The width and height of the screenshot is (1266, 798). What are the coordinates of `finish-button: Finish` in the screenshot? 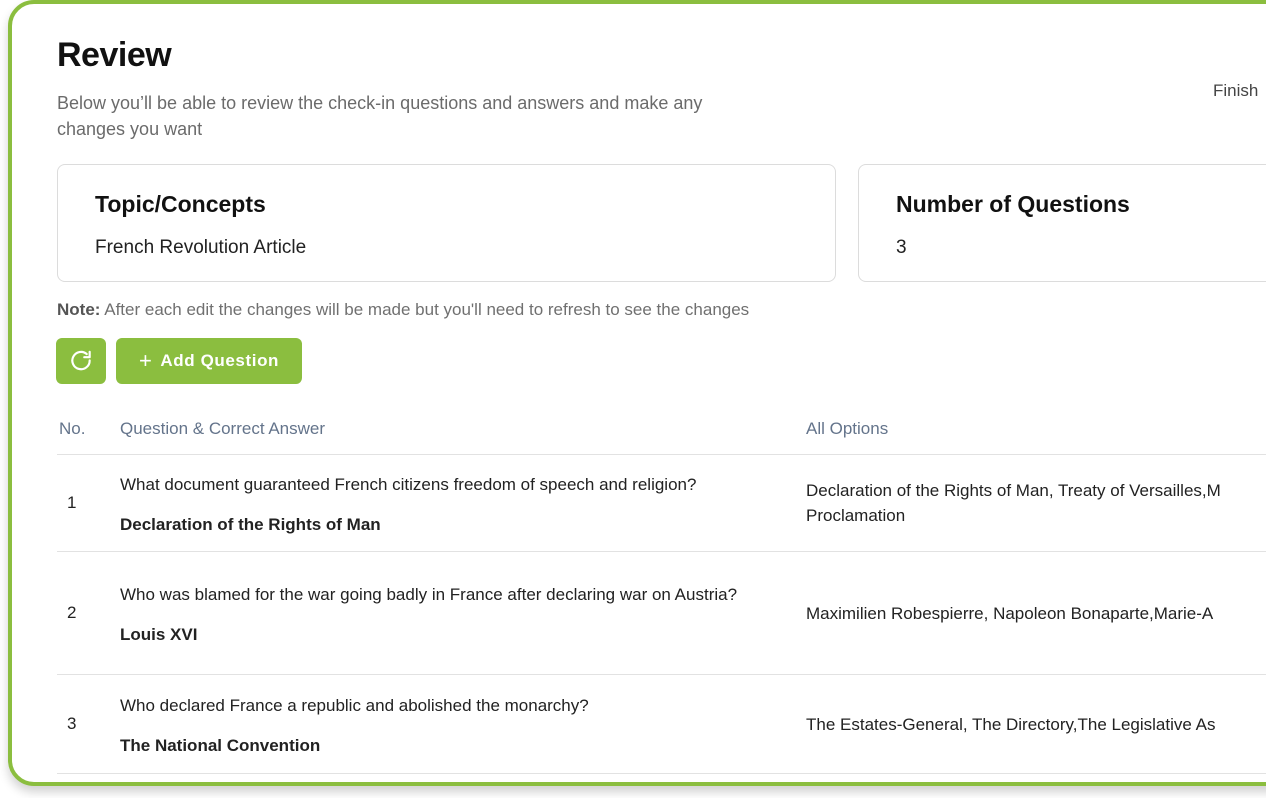 It's located at (1235, 91).